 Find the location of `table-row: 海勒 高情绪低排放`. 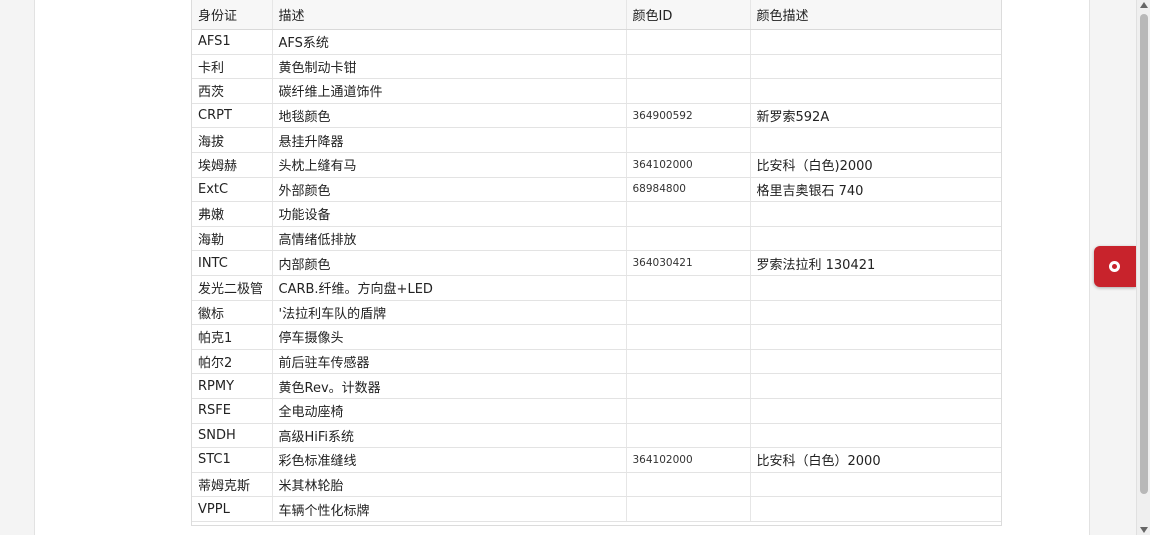

table-row: 海勒 高情绪低排放 is located at coordinates (596, 239).